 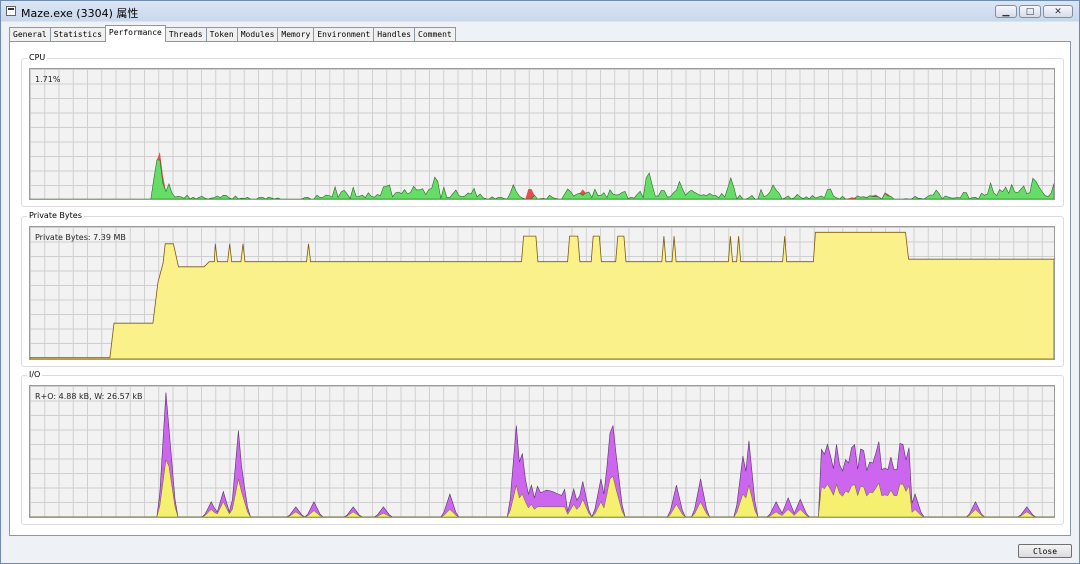 What do you see at coordinates (542, 179) in the screenshot?
I see `cpu-user-area` at bounding box center [542, 179].